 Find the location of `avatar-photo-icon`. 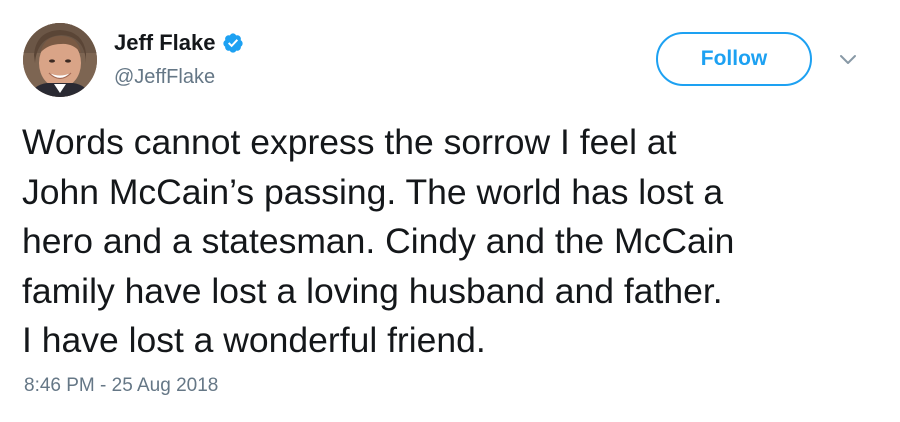

avatar-photo-icon is located at coordinates (60, 60).